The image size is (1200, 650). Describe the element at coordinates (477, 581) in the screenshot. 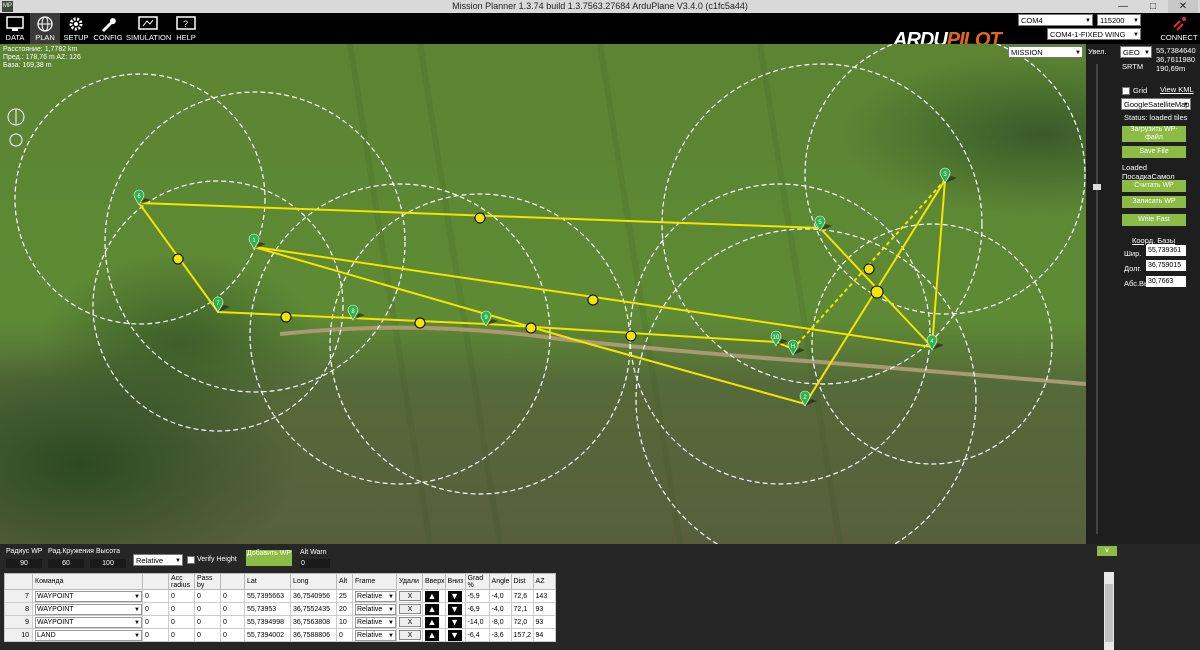

I see `col-header: Grad %` at that location.